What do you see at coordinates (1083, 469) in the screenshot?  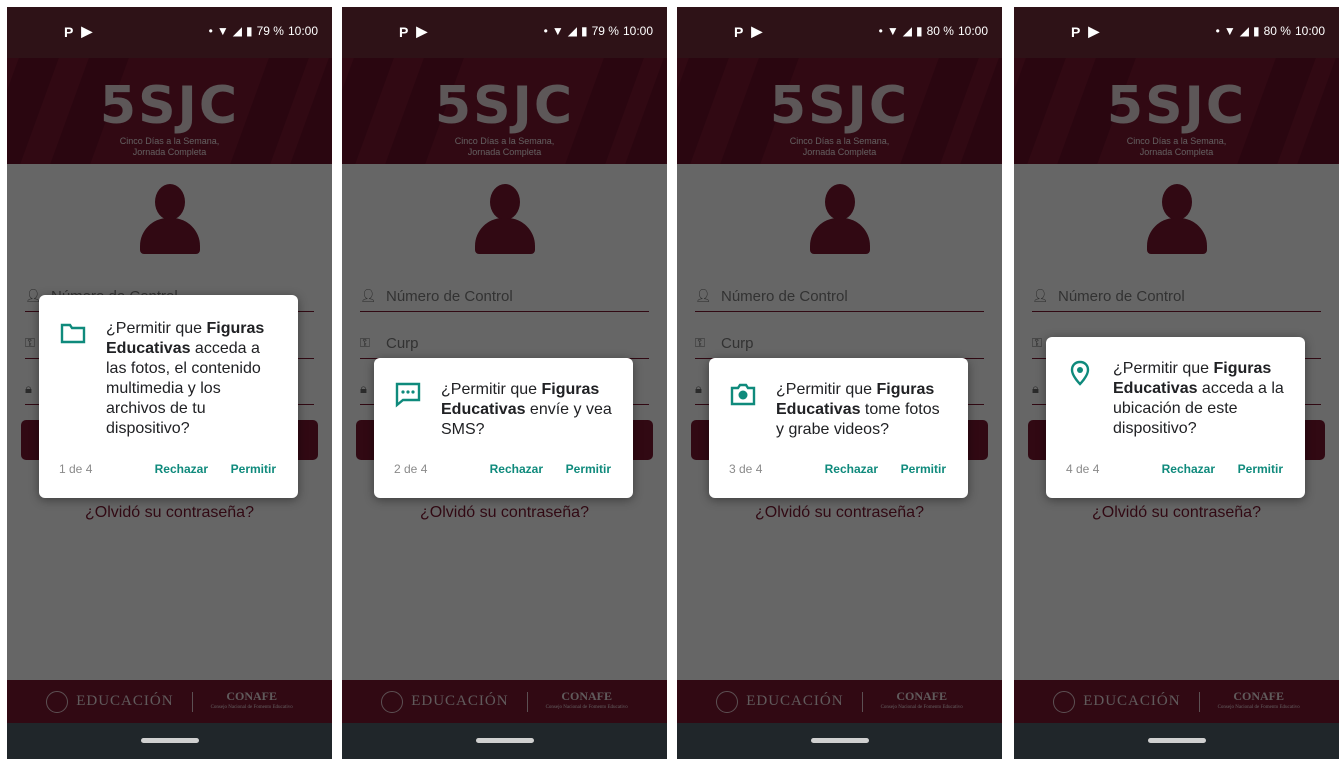 I see `permission-counter: 4 de 4` at bounding box center [1083, 469].